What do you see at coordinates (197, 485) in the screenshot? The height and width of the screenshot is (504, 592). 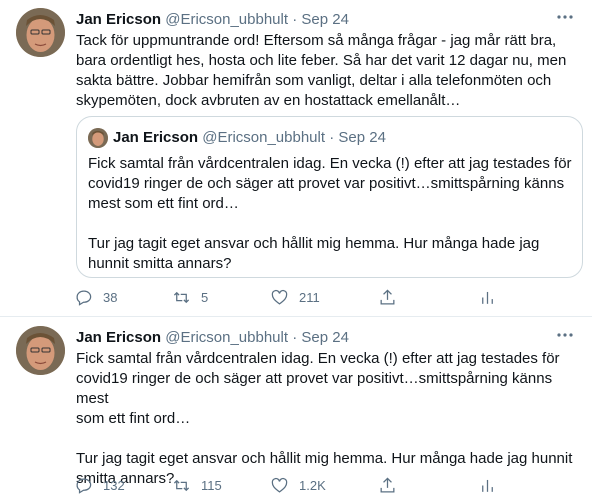 I see `retweet-button: 115` at bounding box center [197, 485].